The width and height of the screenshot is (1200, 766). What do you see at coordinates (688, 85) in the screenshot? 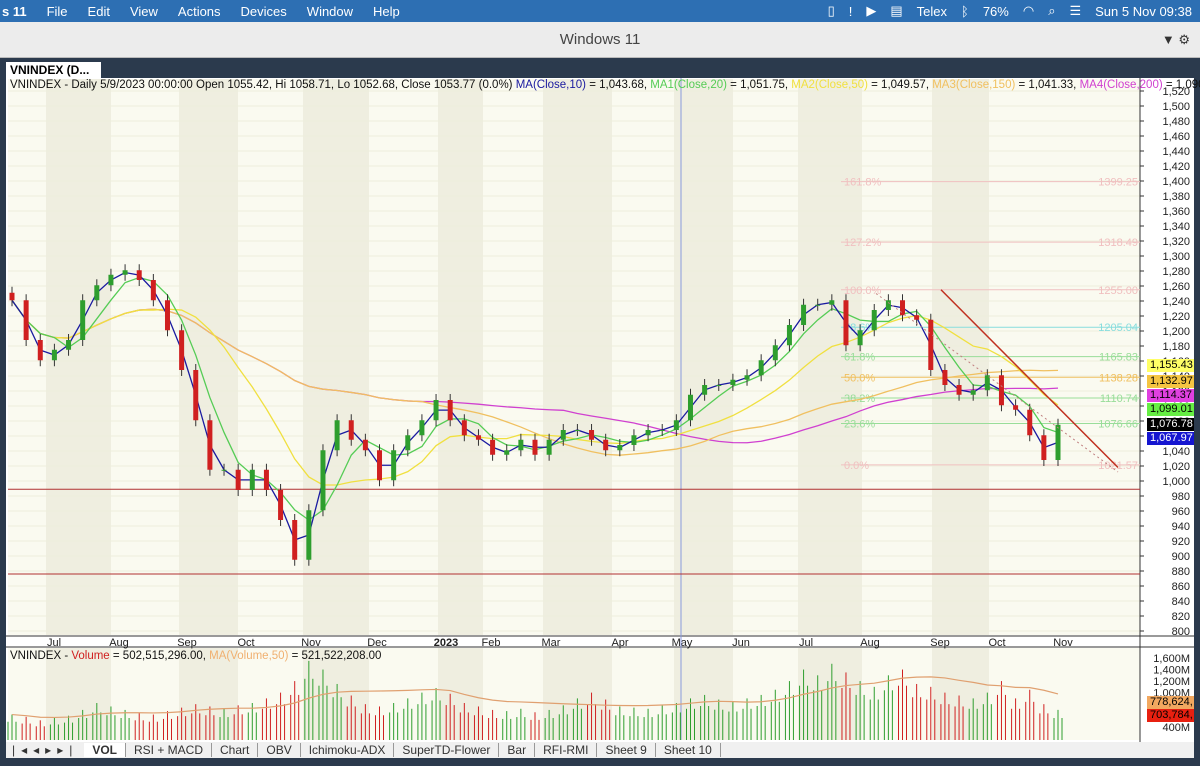
I see `ma20-label: MA1(Close,20)` at bounding box center [688, 85].